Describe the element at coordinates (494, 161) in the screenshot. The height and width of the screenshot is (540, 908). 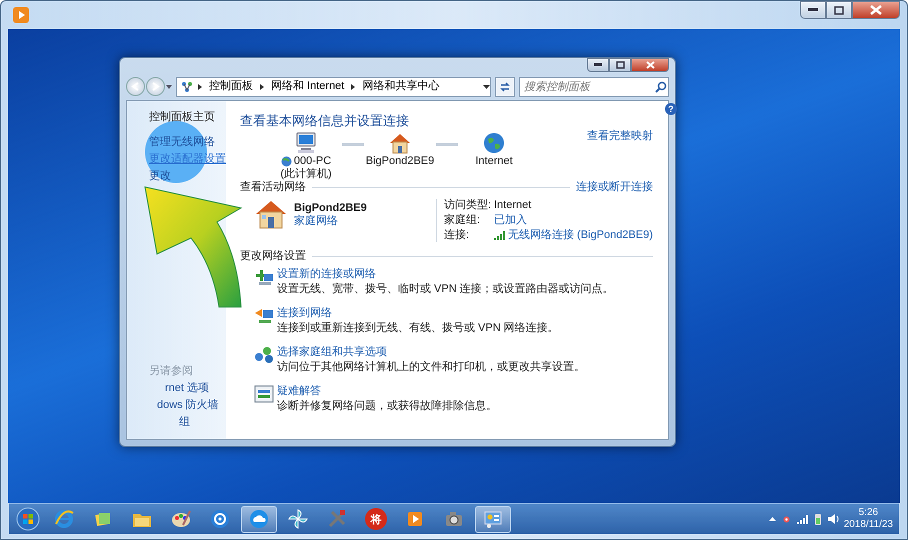
I see `node-label: Internet` at that location.